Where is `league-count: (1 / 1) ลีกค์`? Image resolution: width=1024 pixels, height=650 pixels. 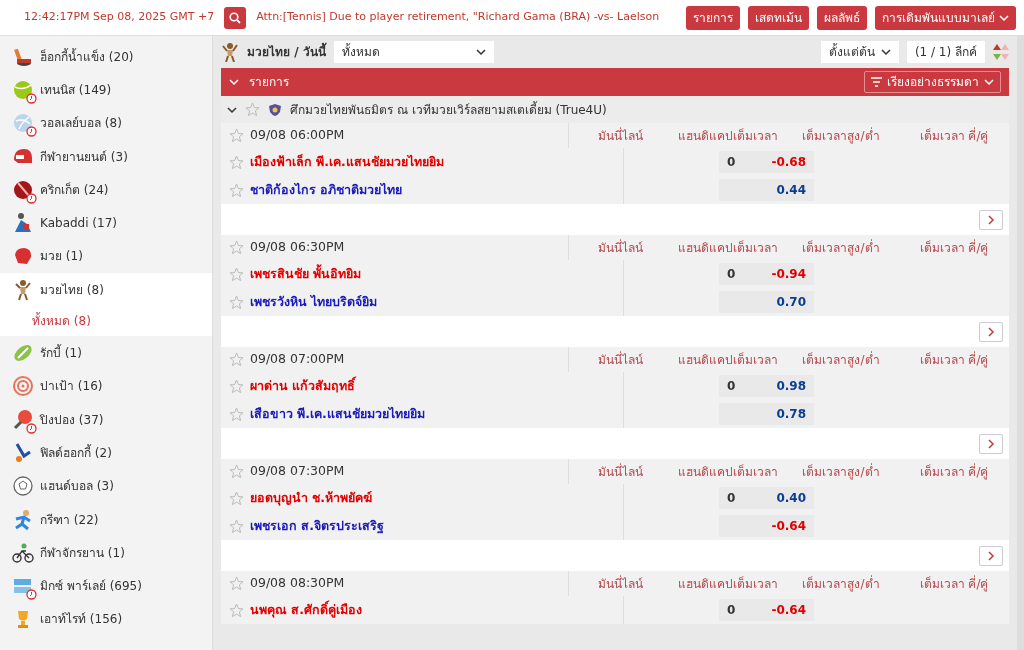
league-count: (1 / 1) ลีกค์ is located at coordinates (945, 52).